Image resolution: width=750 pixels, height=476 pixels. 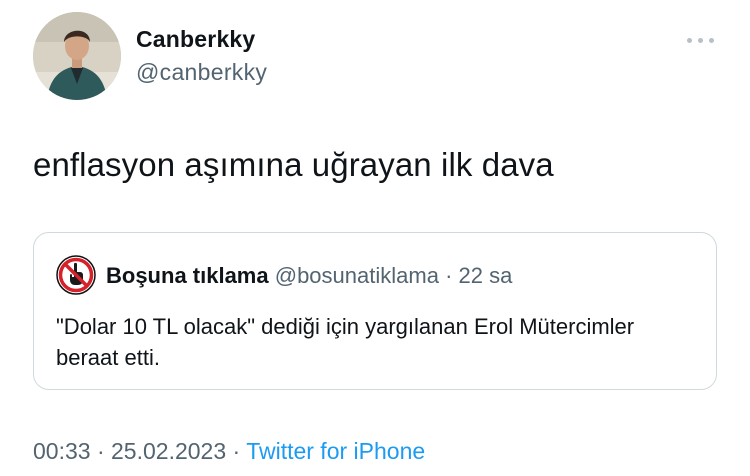 I want to click on author-avatar, so click(x=77, y=56).